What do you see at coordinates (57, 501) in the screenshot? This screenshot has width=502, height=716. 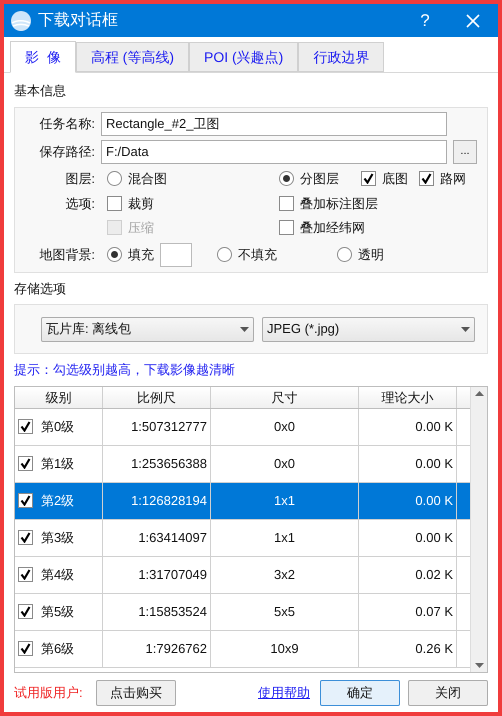 I see `table-cell-text: 第2级` at bounding box center [57, 501].